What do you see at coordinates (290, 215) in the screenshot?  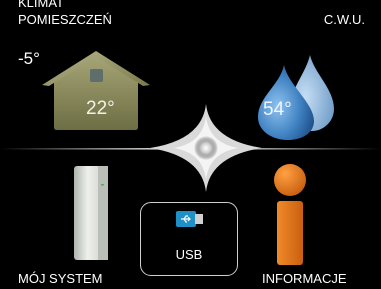 I see `info-icon` at bounding box center [290, 215].